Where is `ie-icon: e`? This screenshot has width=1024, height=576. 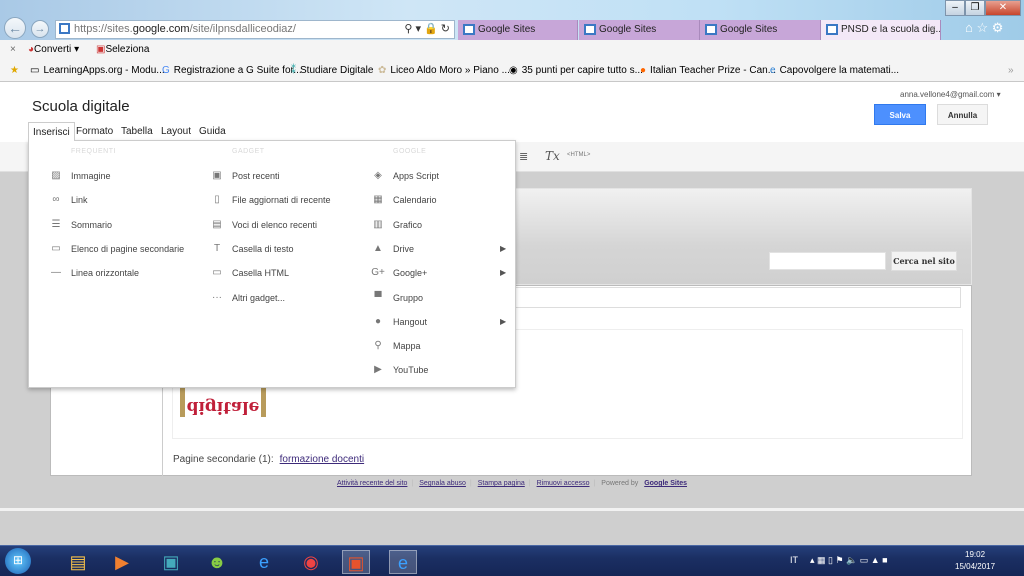
ie-icon: e is located at coordinates (264, 562).